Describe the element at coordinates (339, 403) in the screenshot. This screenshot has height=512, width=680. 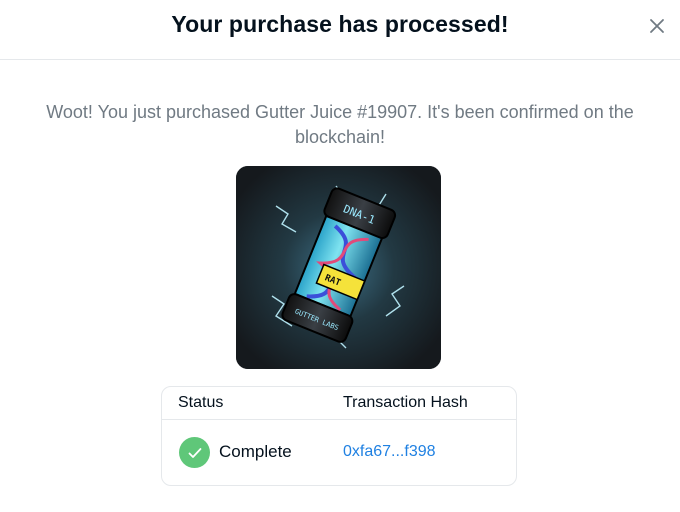
I see `table-header: Status Transaction Hash` at that location.